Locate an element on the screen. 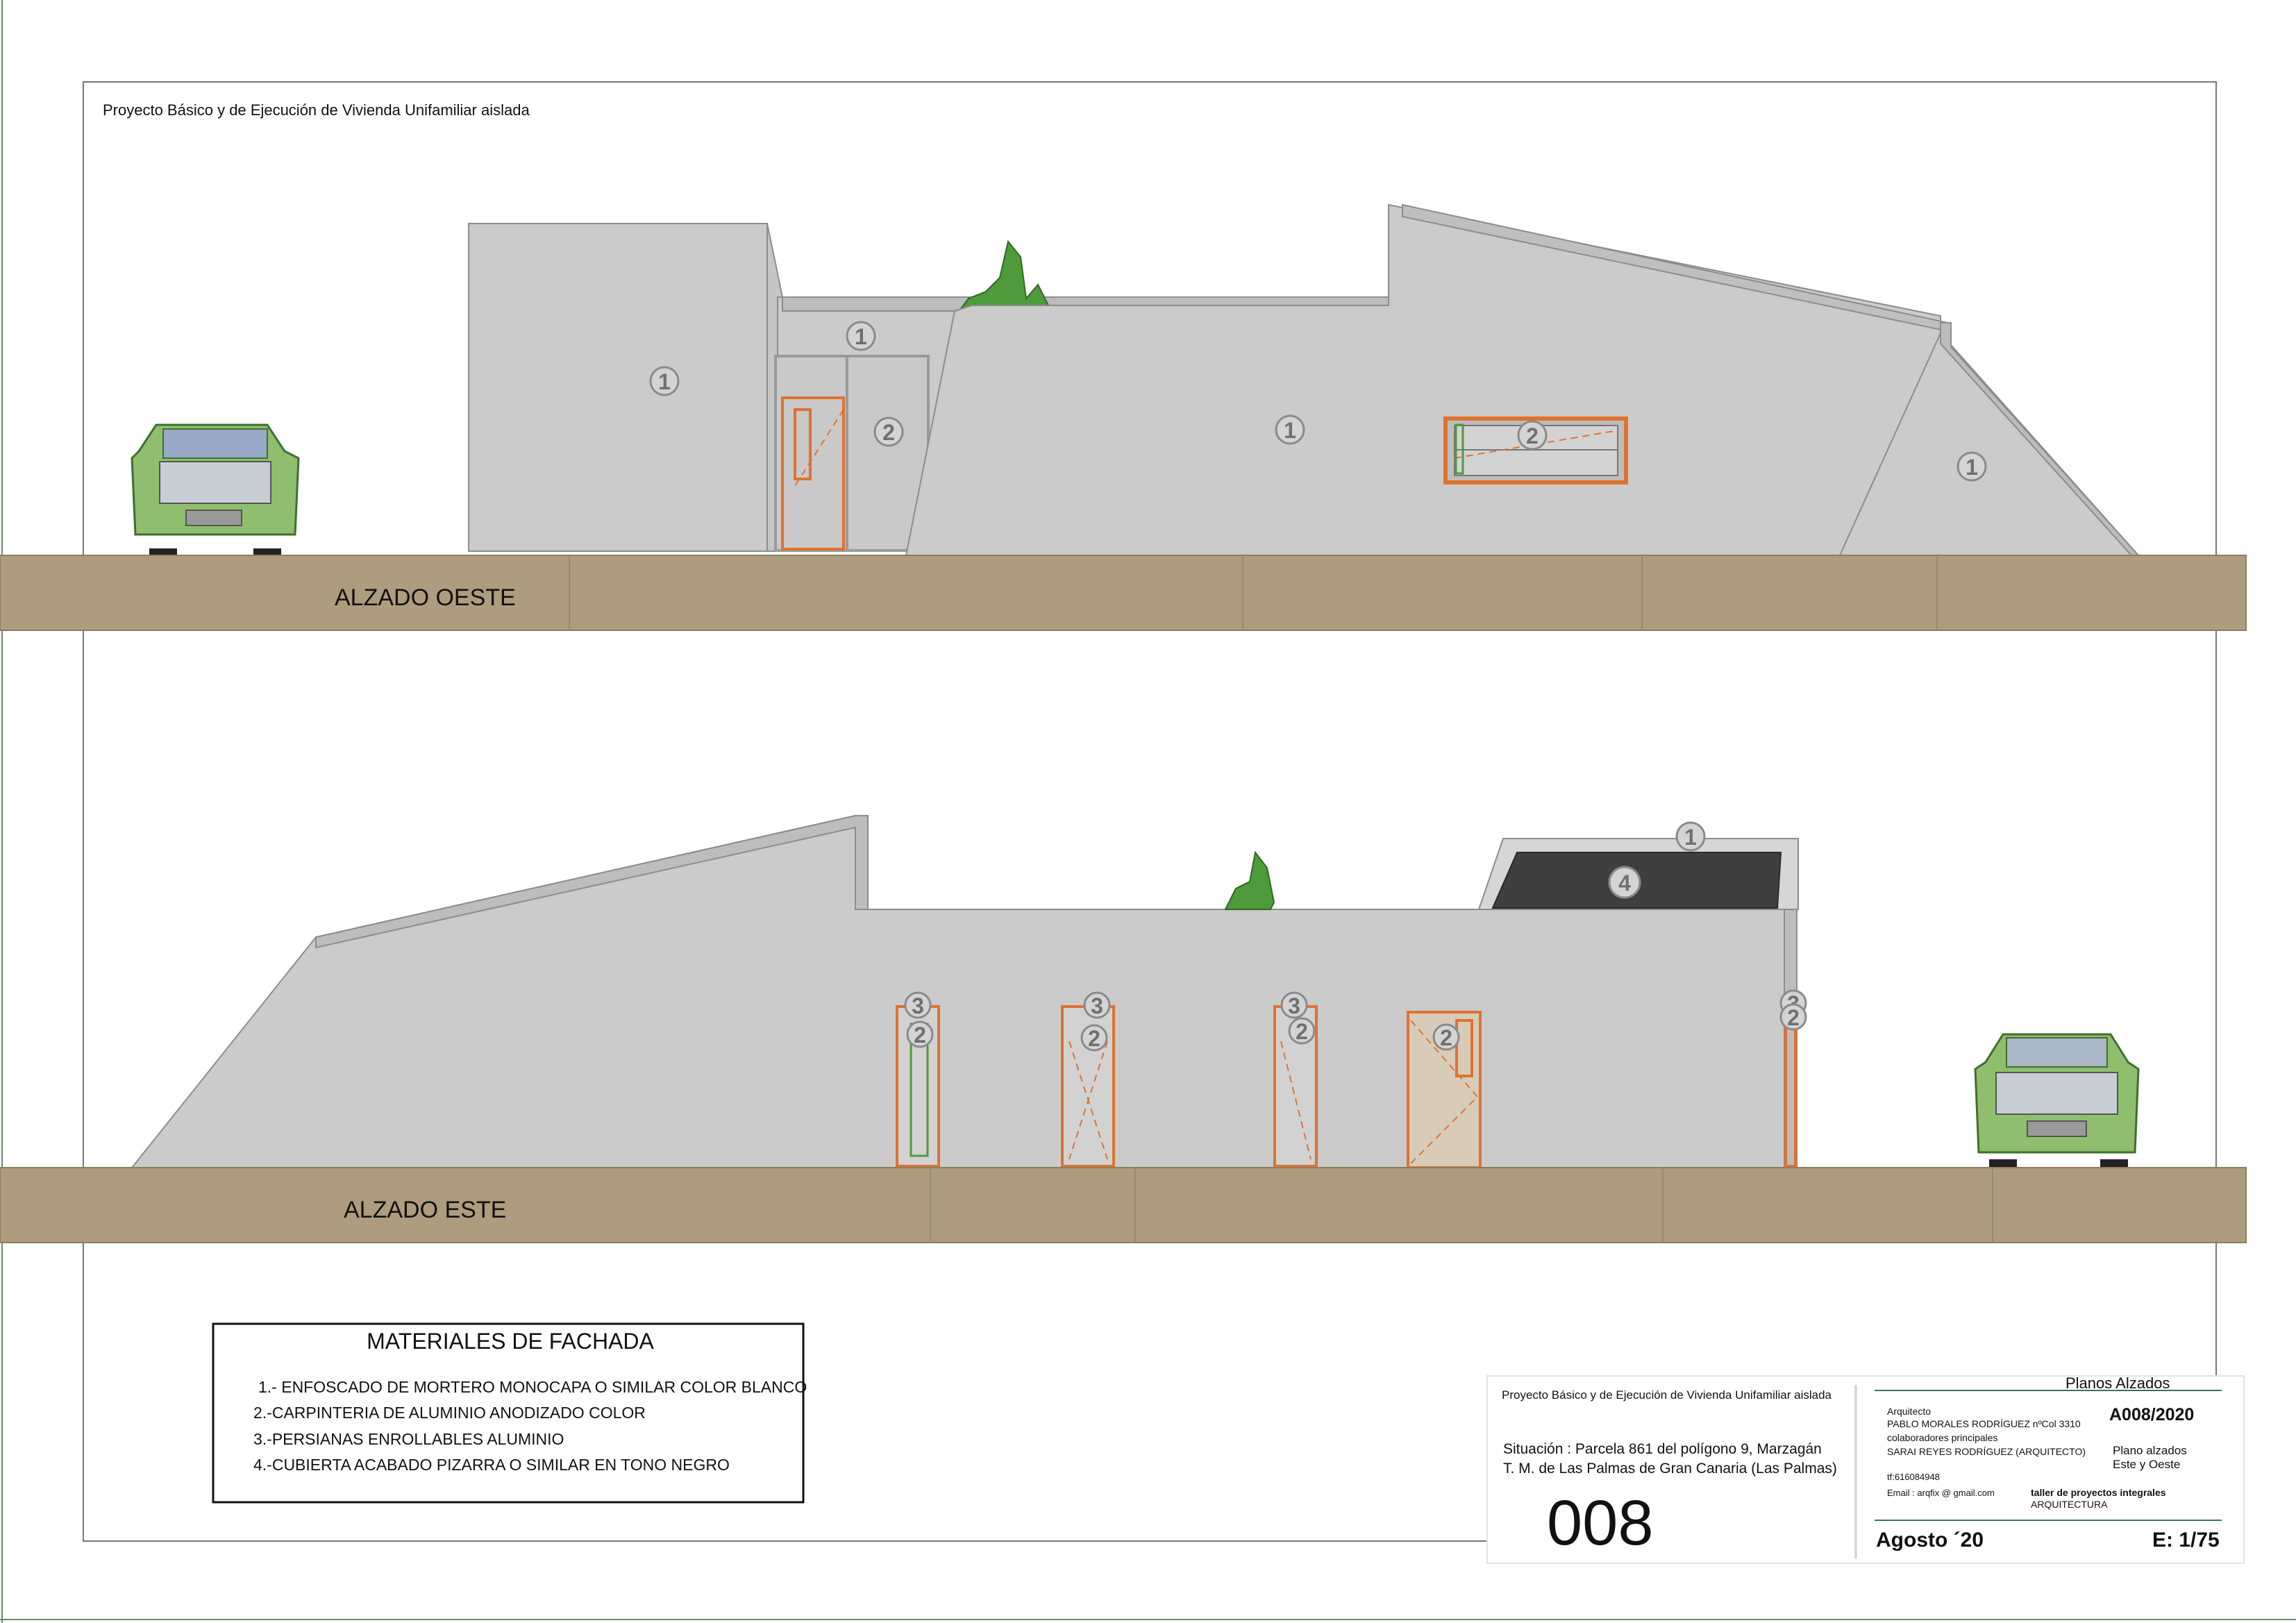 This screenshot has width=2296, height=1623. tb-sheet-type: Planos Alzados is located at coordinates (2117, 1383).